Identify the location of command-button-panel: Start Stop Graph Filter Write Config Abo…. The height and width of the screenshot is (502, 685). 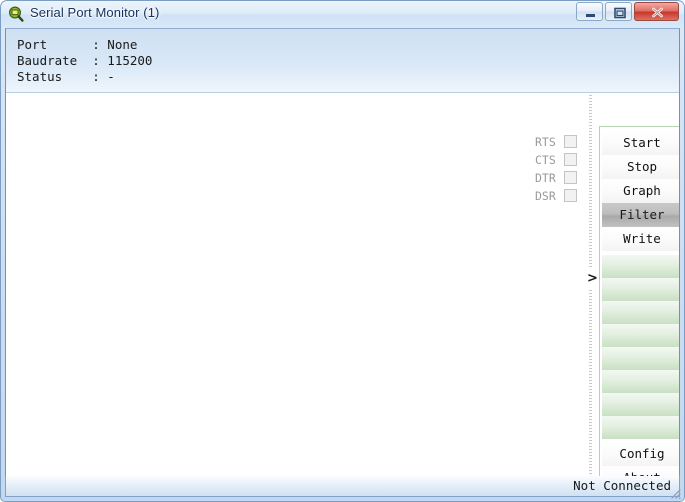
(639, 308).